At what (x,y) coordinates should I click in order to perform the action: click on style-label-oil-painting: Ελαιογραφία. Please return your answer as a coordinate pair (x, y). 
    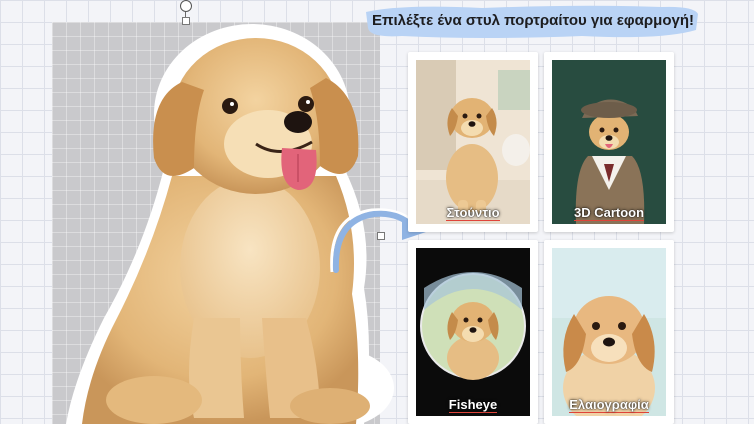
    Looking at the image, I should click on (609, 405).